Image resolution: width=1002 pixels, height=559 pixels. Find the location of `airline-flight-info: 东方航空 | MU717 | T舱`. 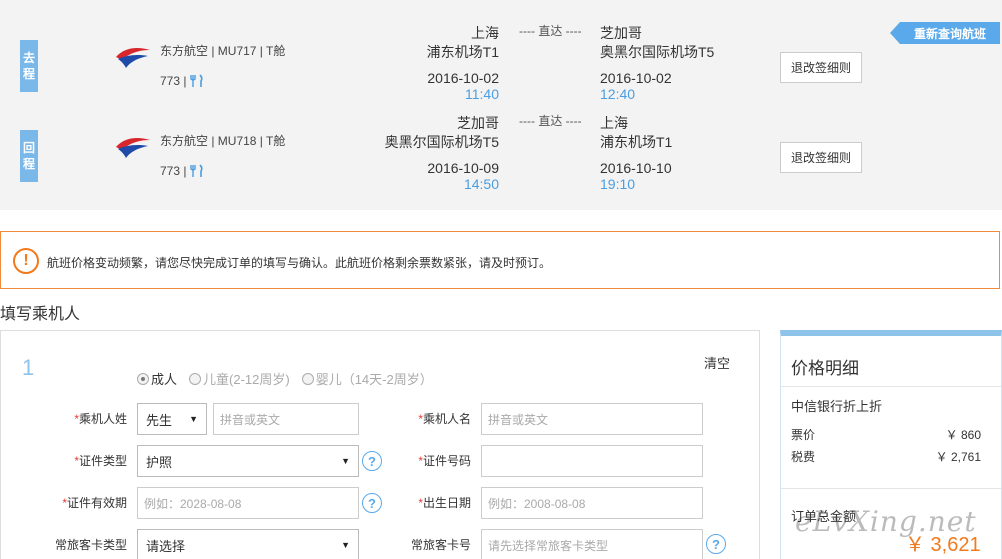

airline-flight-info: 东方航空 | MU717 | T舱 is located at coordinates (223, 51).